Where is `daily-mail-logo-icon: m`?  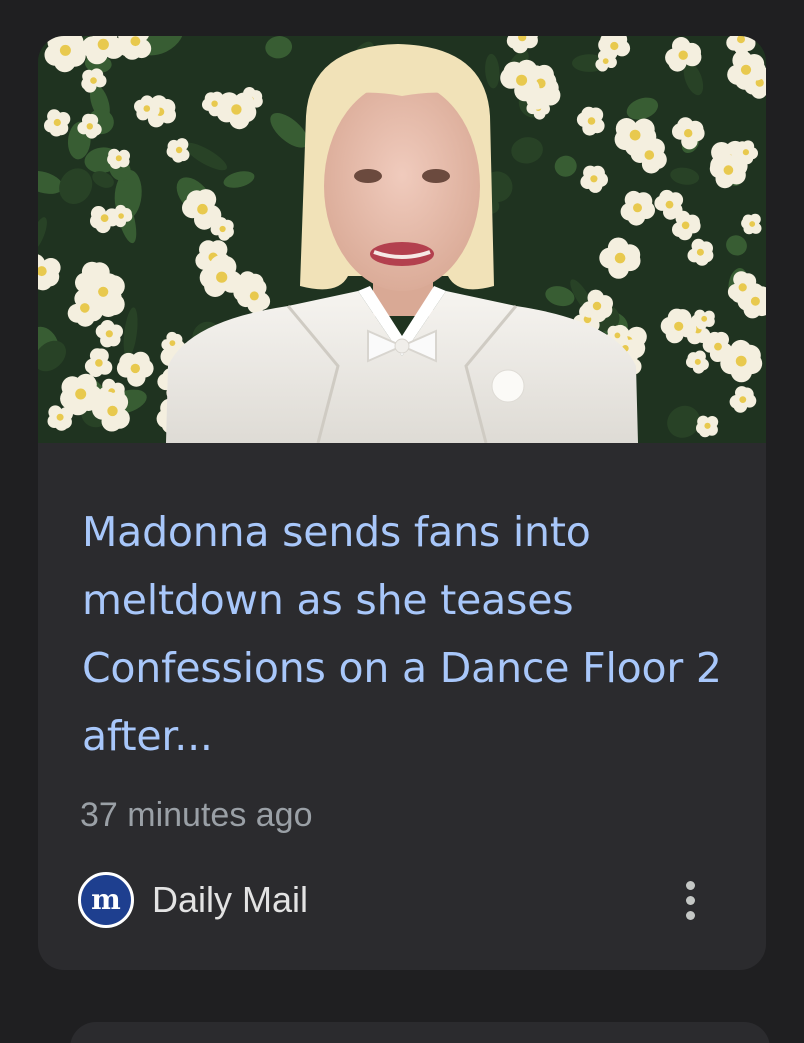
daily-mail-logo-icon: m is located at coordinates (106, 900).